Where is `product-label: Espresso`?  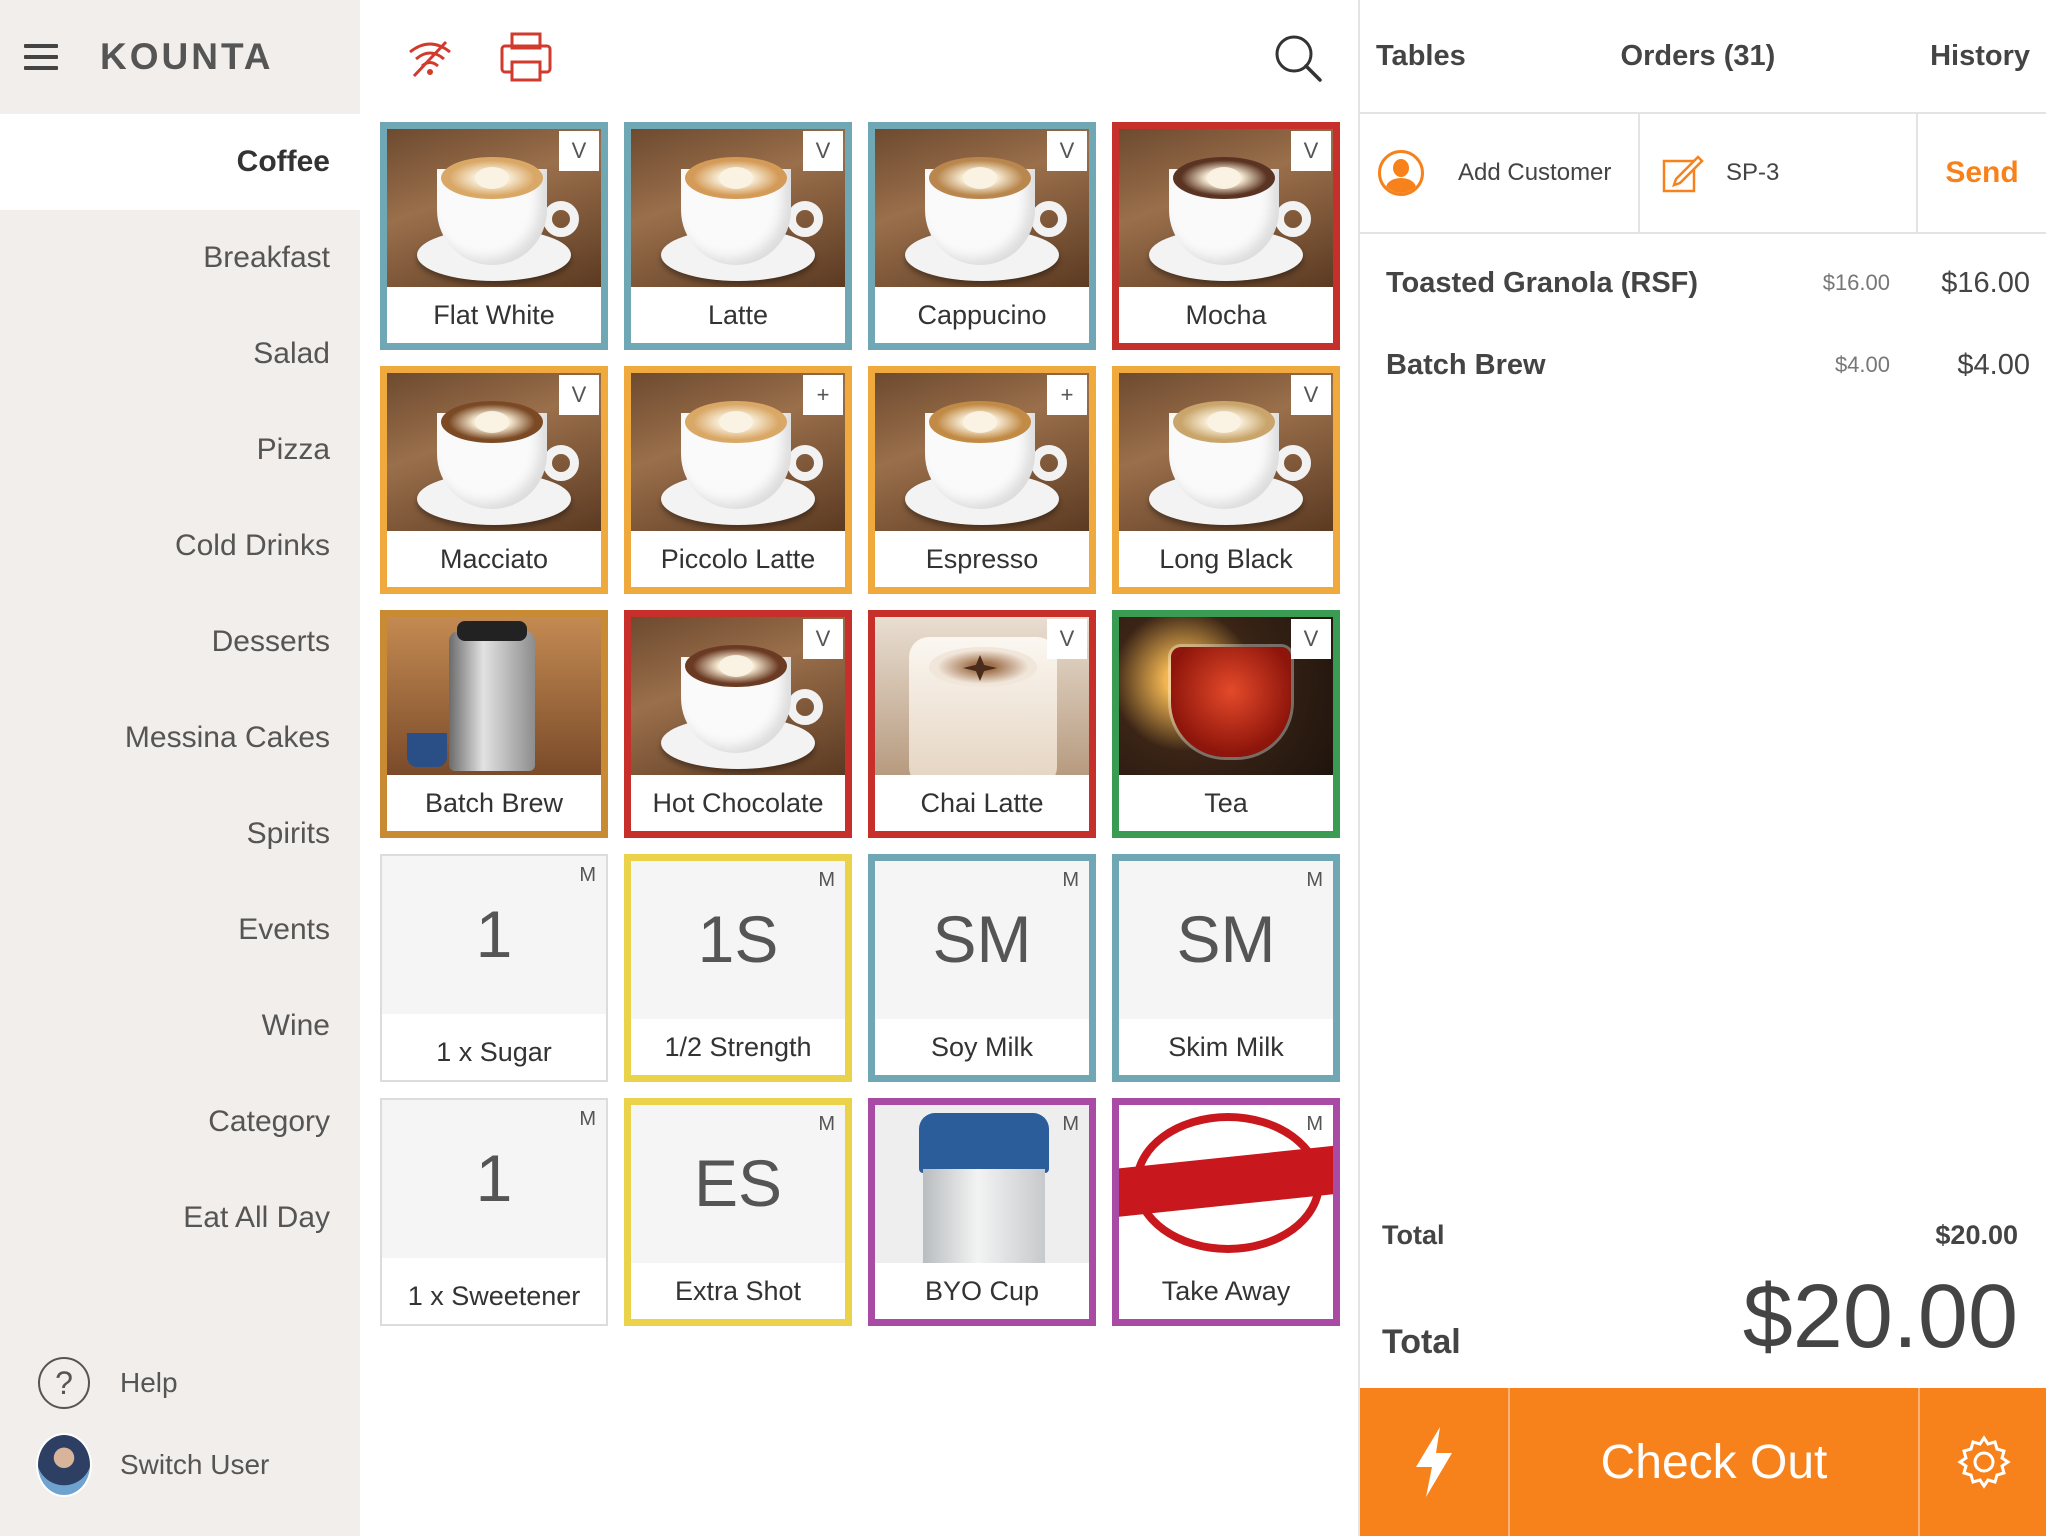
product-label: Espresso is located at coordinates (982, 559).